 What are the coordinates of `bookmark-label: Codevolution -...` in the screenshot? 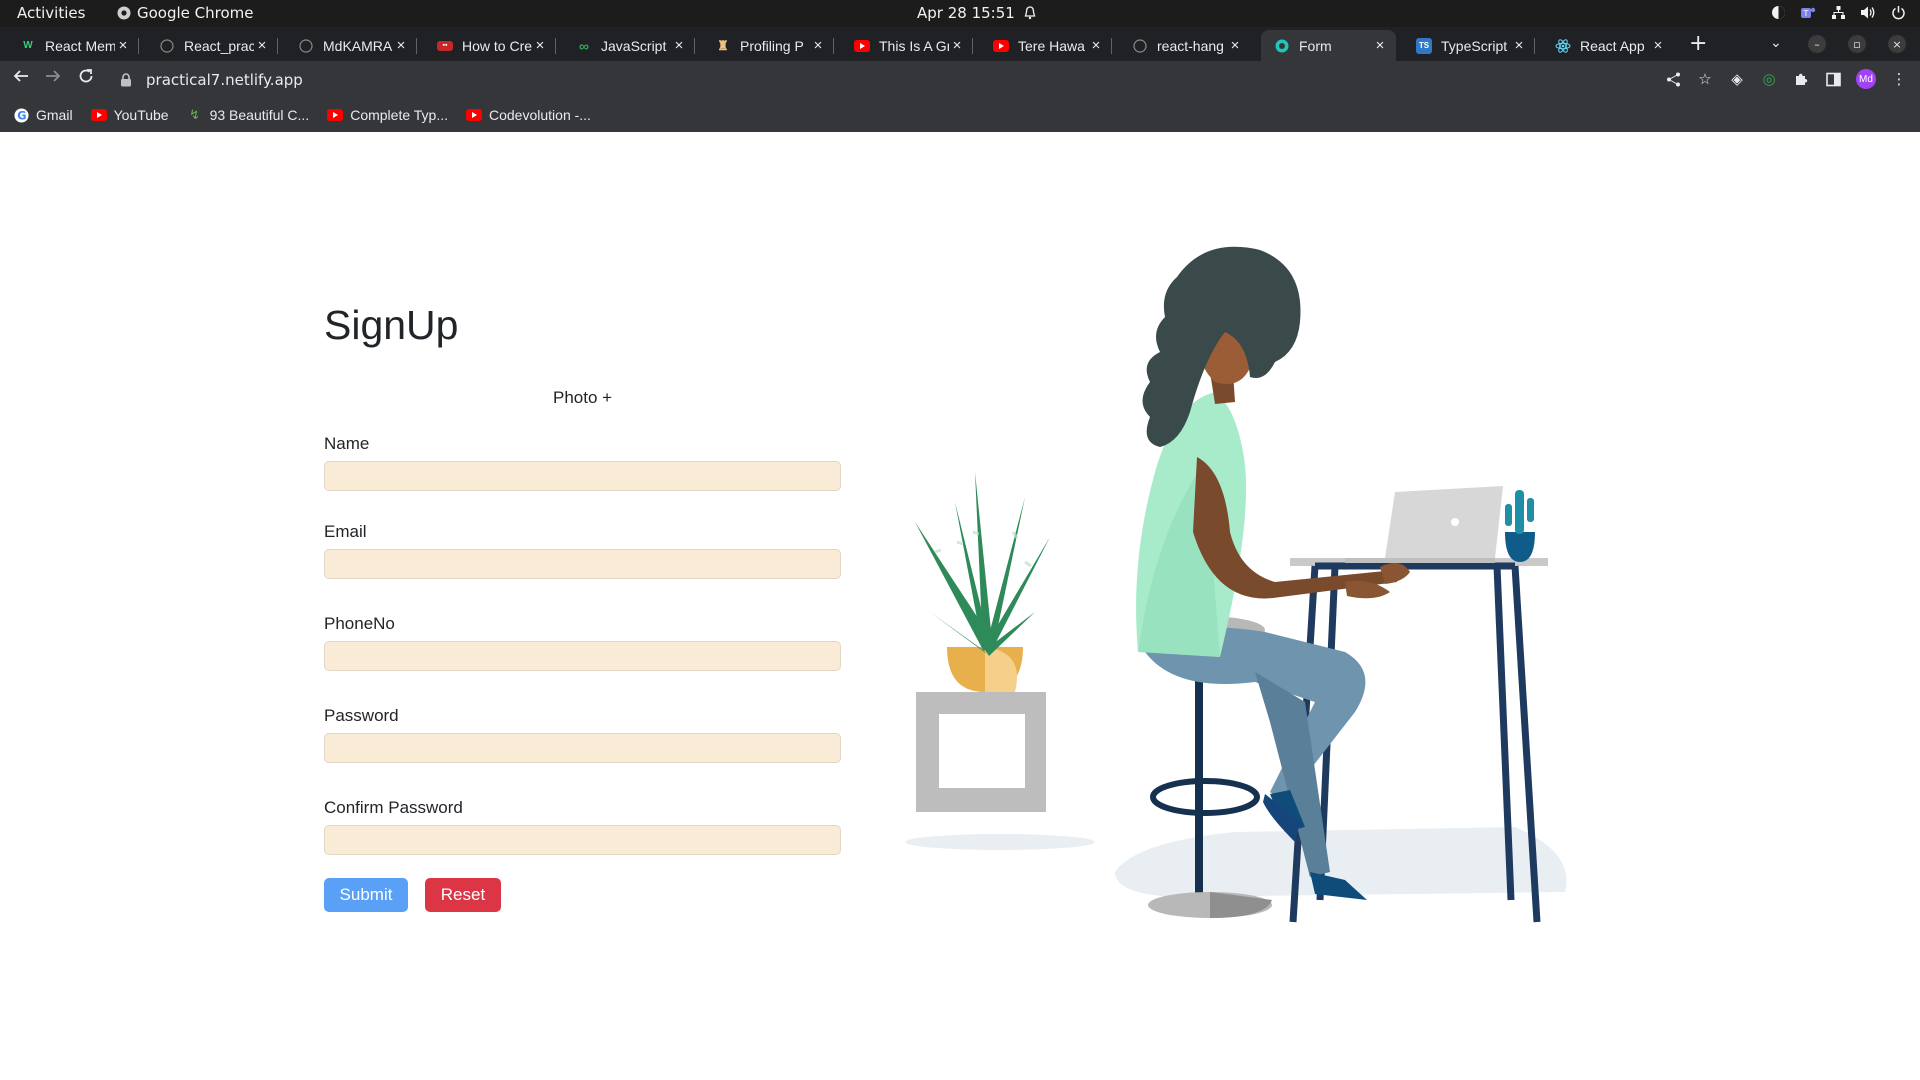 It's located at (540, 115).